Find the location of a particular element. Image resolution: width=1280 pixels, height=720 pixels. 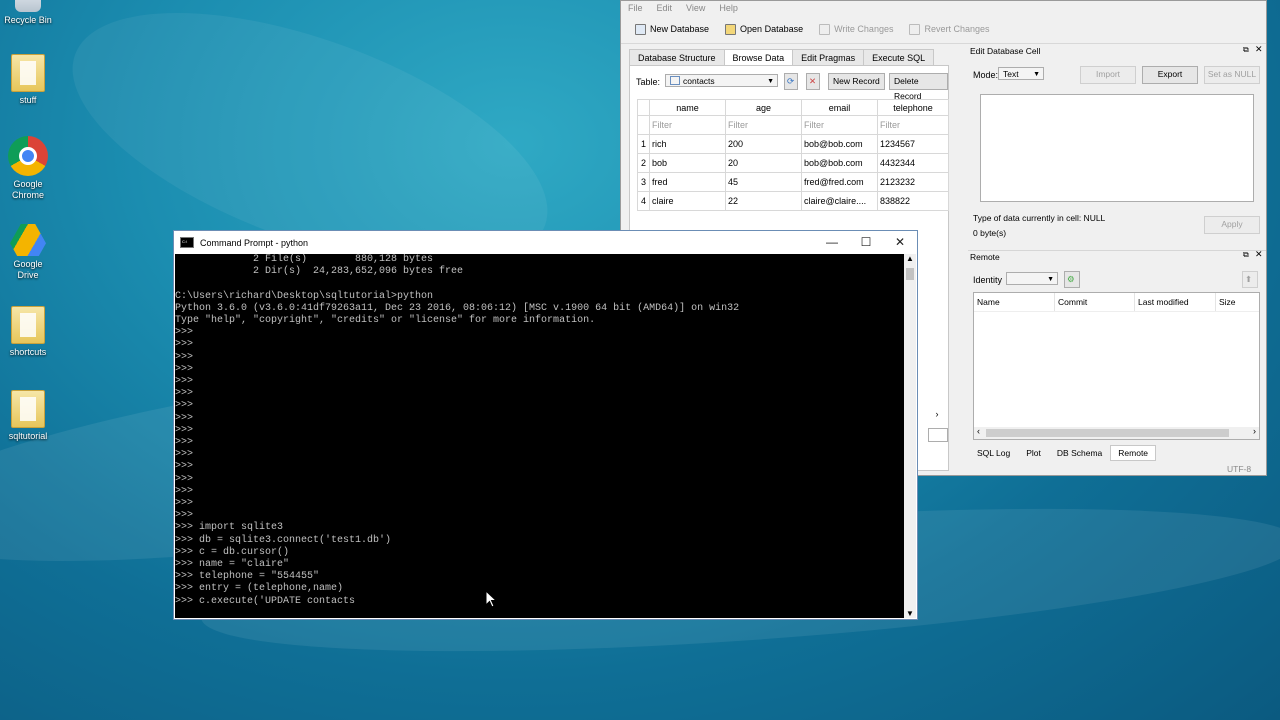

column-header-name: Name is located at coordinates (1014, 302).